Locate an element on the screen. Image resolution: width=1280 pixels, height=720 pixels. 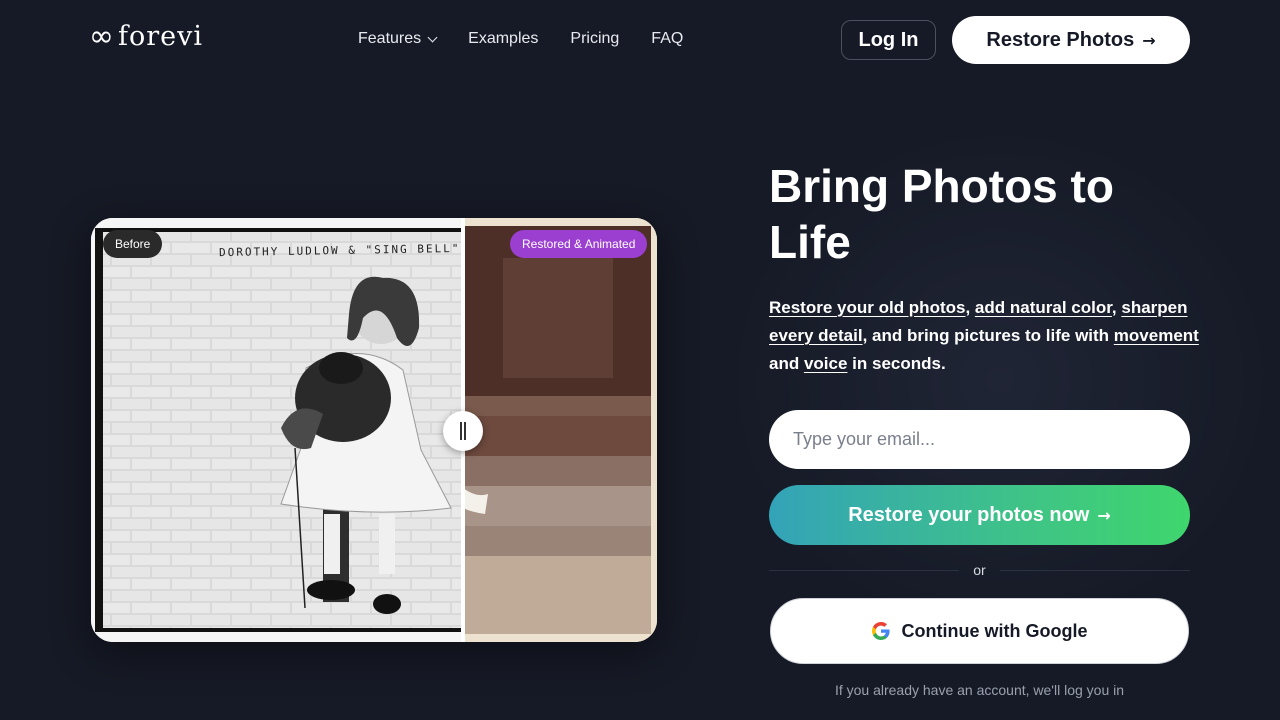
before-badge: Before is located at coordinates (133, 244).